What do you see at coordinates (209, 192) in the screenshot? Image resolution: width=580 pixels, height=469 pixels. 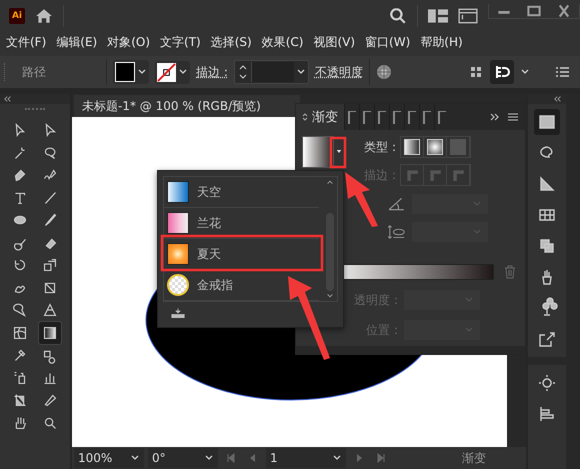 I see `preset-name: 天空` at bounding box center [209, 192].